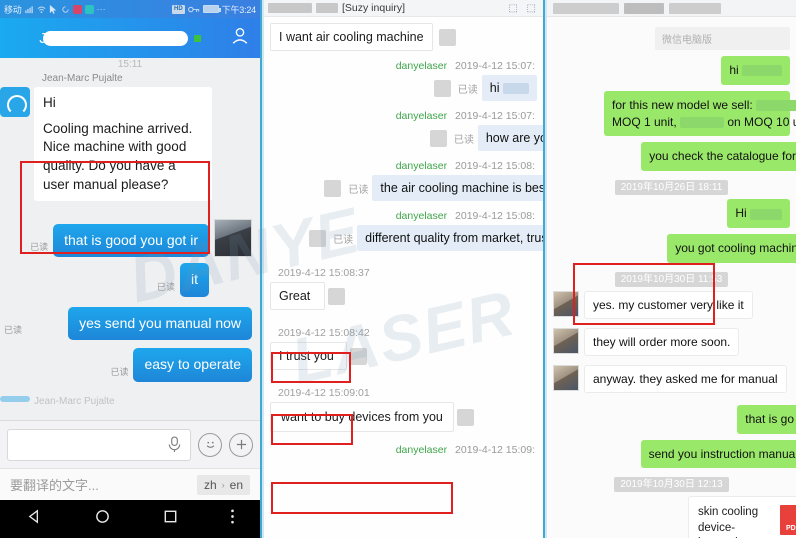  What do you see at coordinates (192, 365) in the screenshot?
I see `chat-bubble: easy to operate` at bounding box center [192, 365].